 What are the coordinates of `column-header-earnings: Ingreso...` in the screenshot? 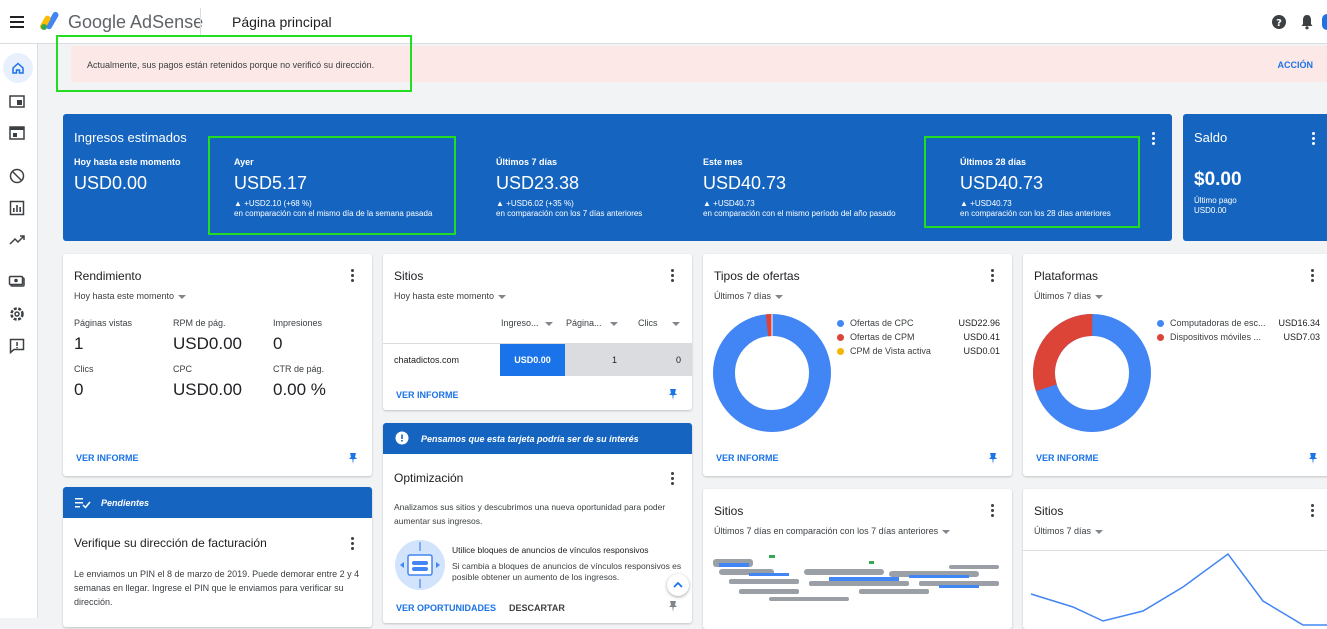 It's located at (527, 323).